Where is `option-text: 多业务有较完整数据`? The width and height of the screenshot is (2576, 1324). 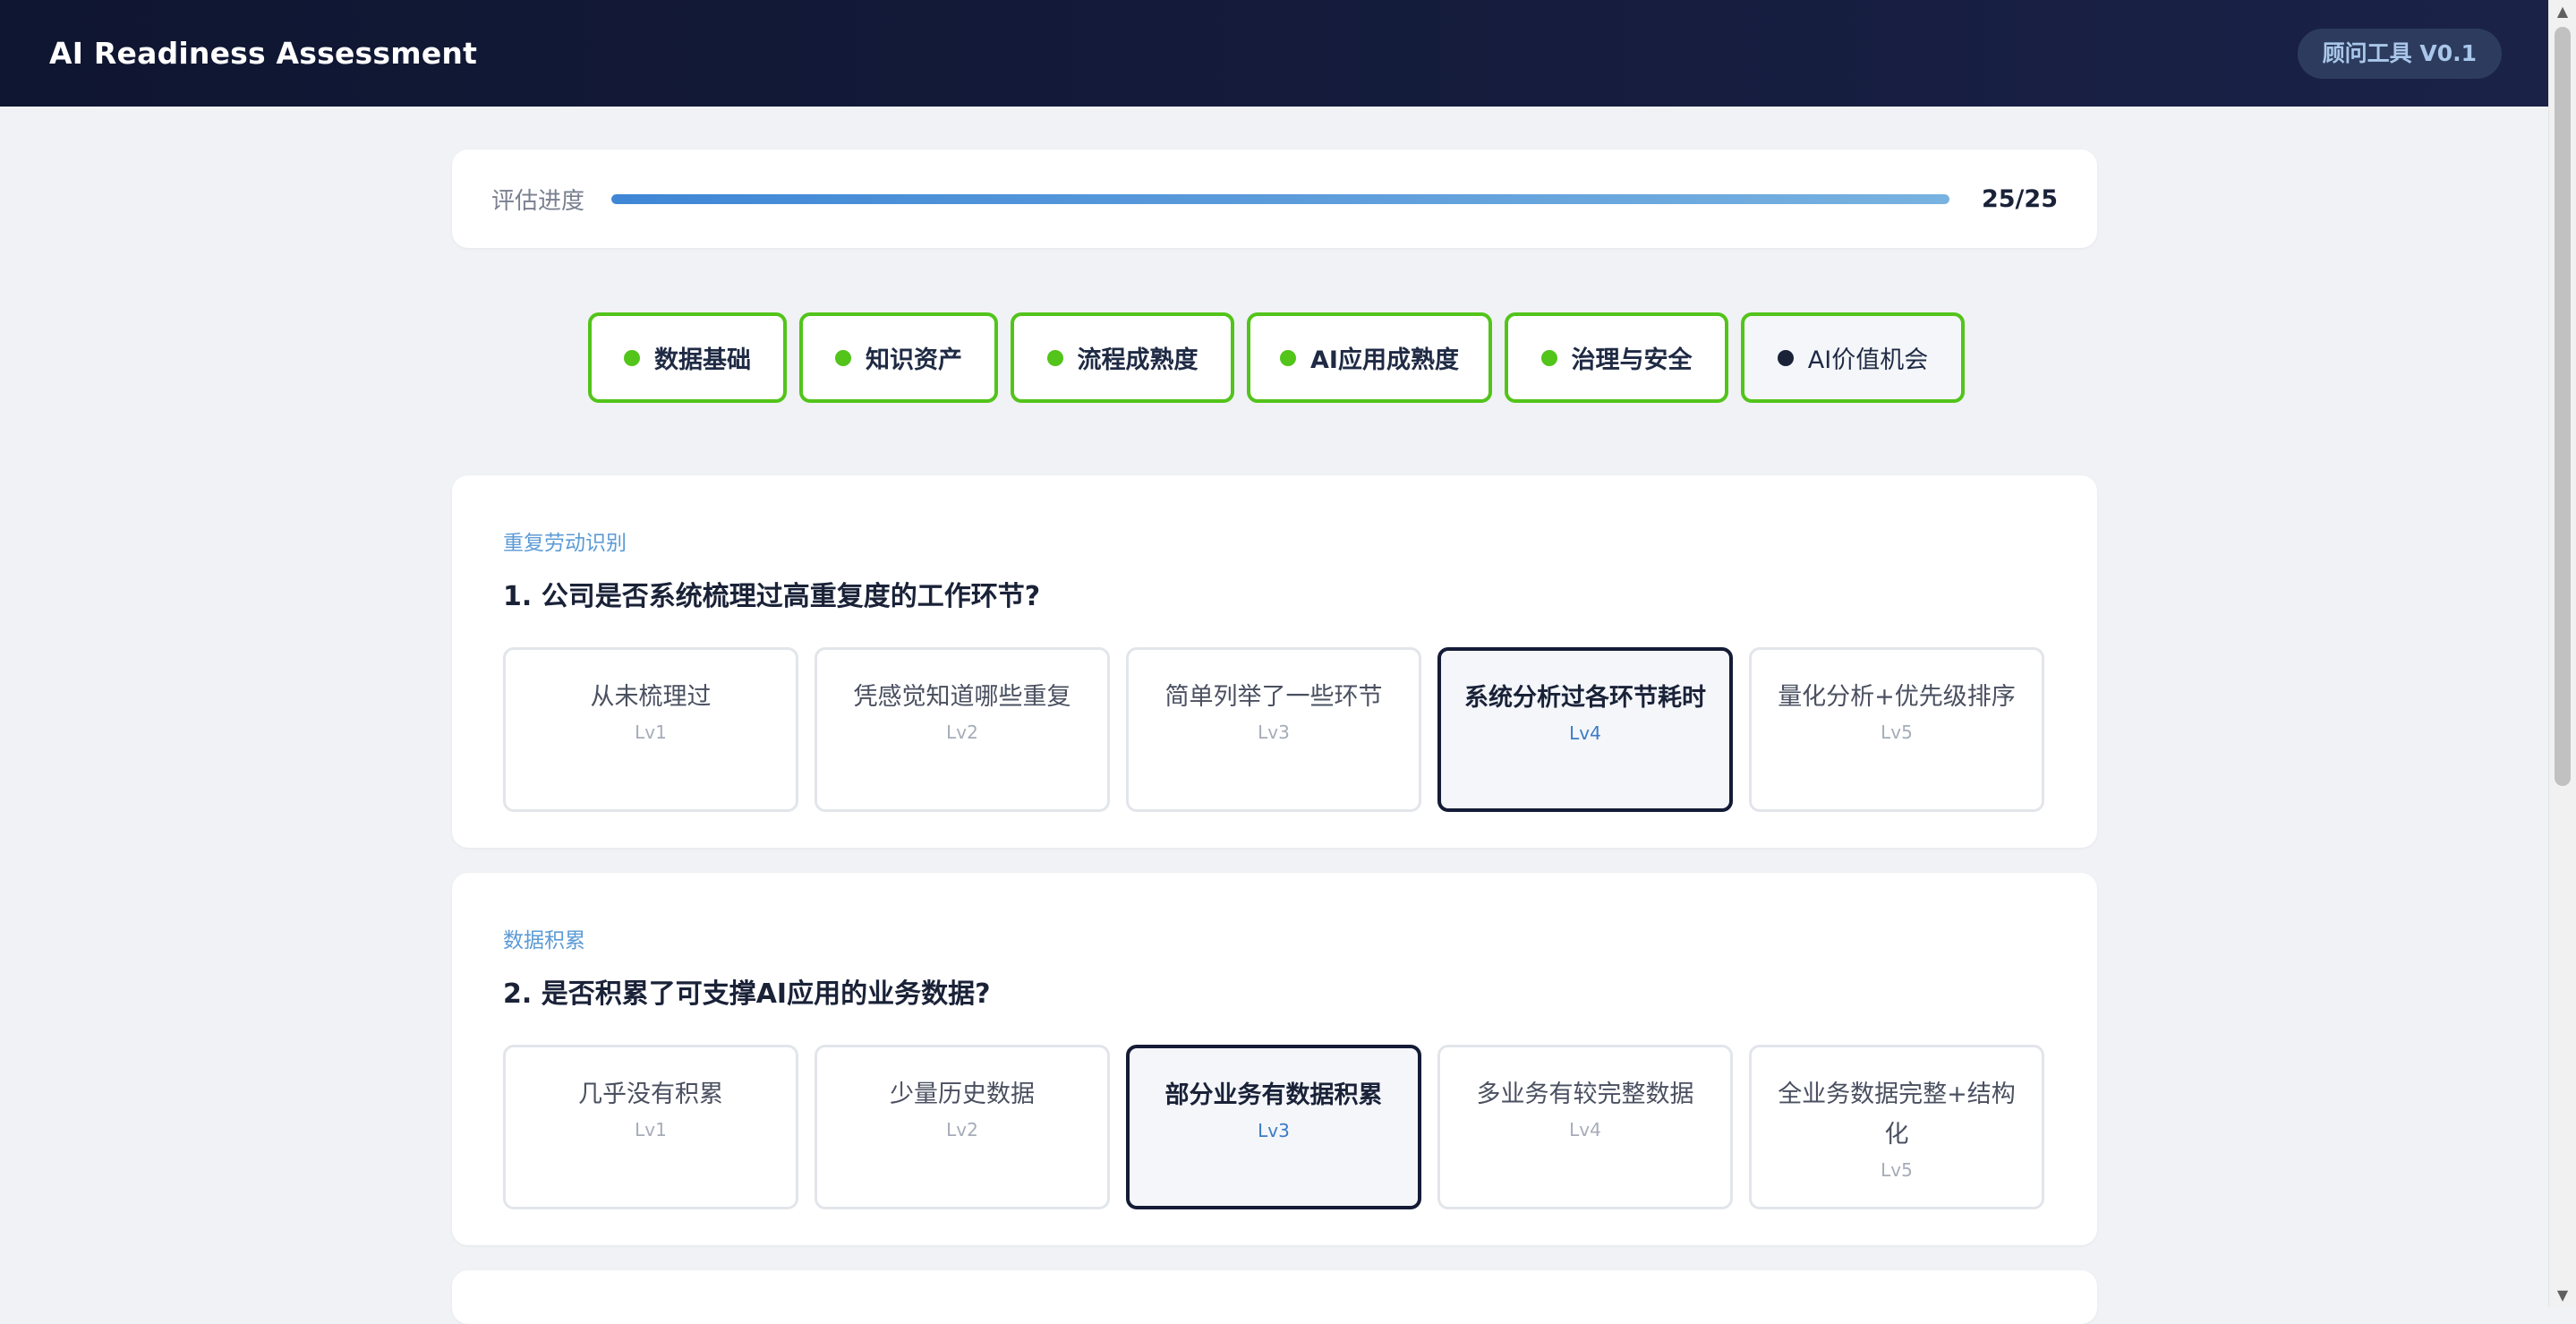 option-text: 多业务有较完整数据 is located at coordinates (1585, 1094).